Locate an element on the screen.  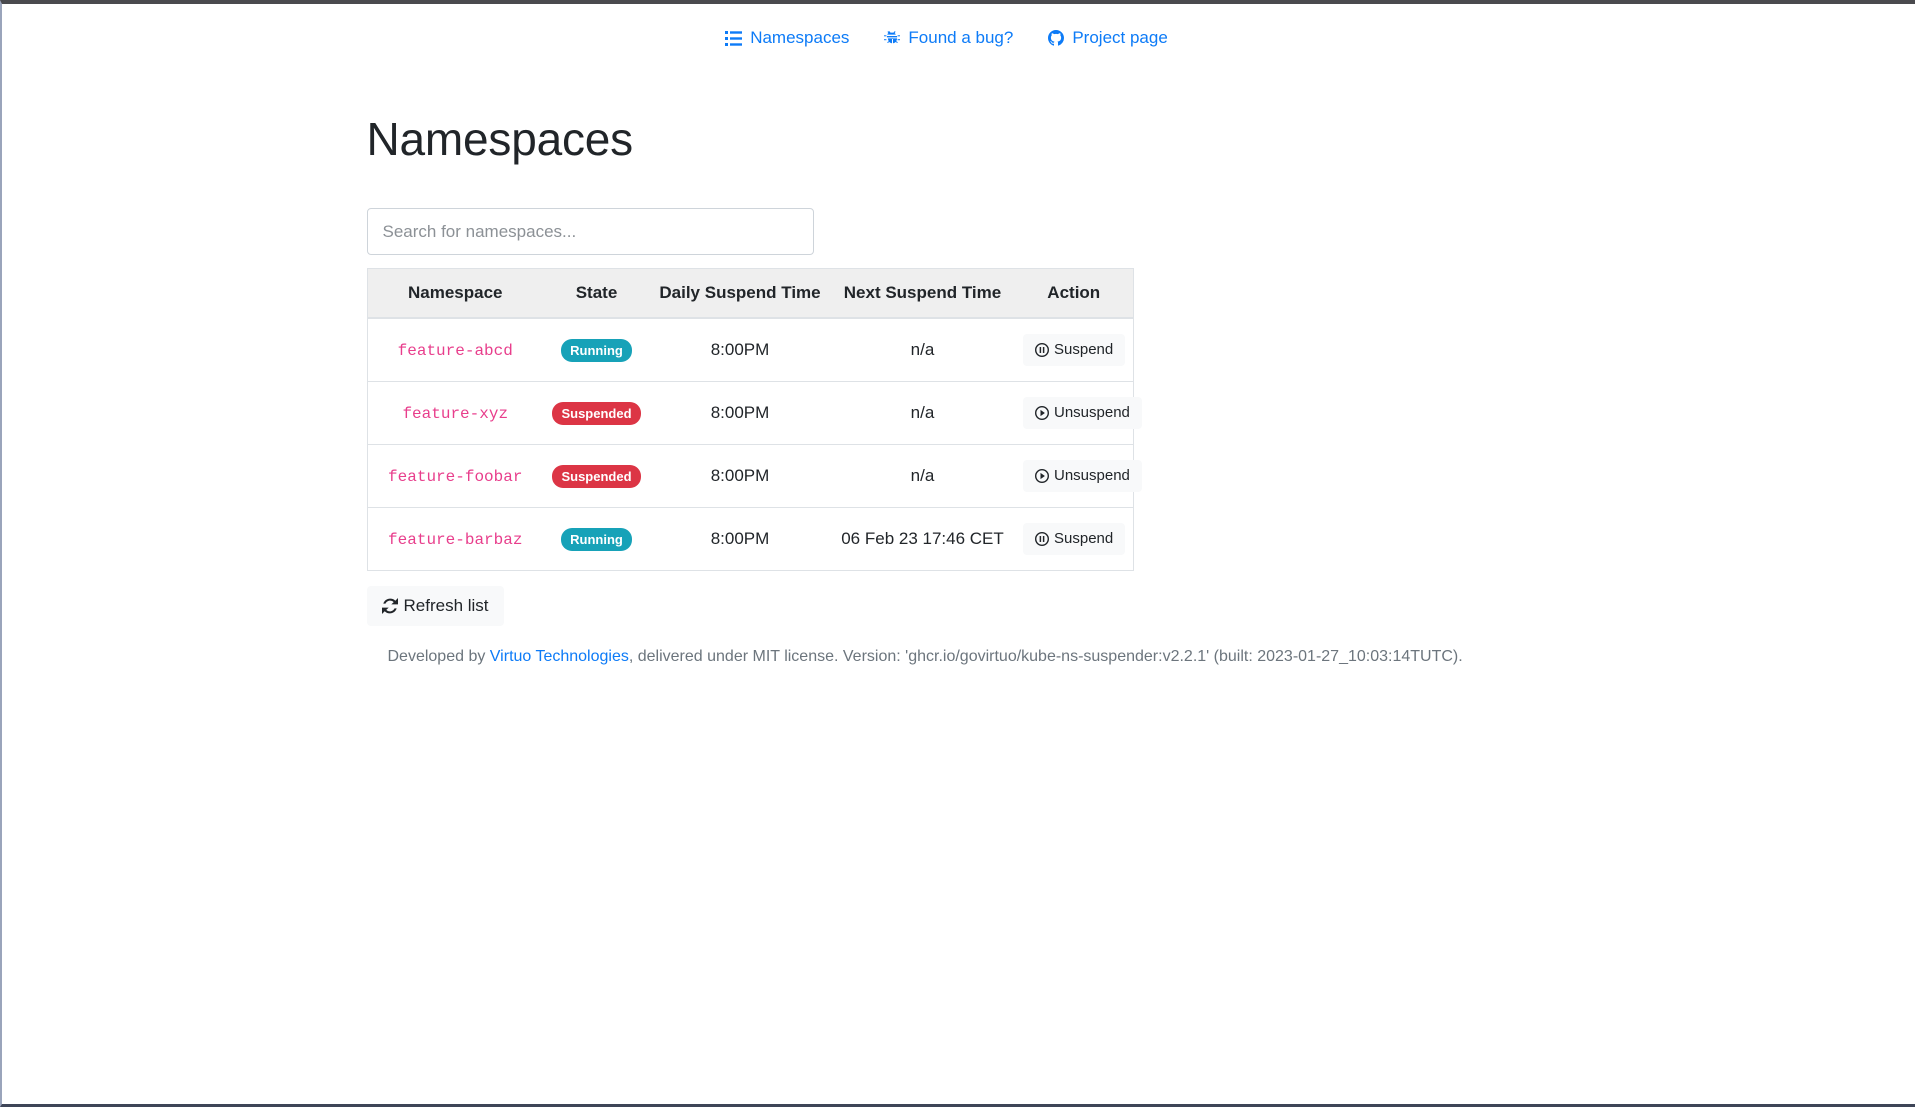
nav-link-label: Namespaces is located at coordinates (800, 37).